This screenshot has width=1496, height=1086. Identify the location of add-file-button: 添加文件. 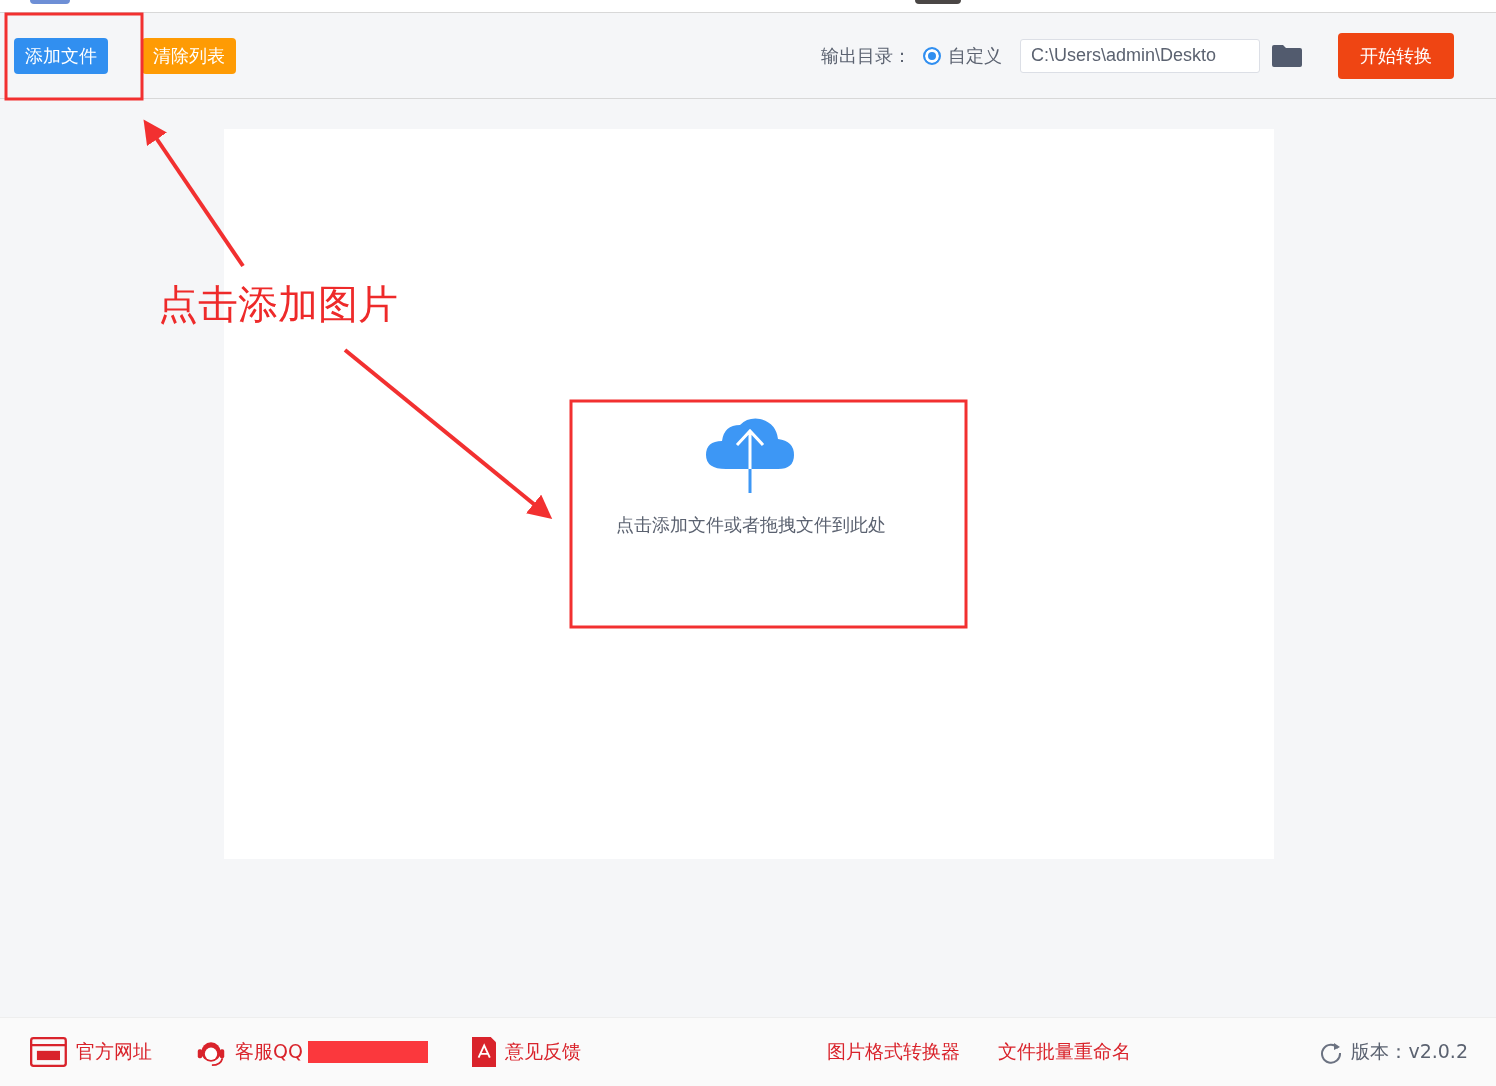
(61, 55).